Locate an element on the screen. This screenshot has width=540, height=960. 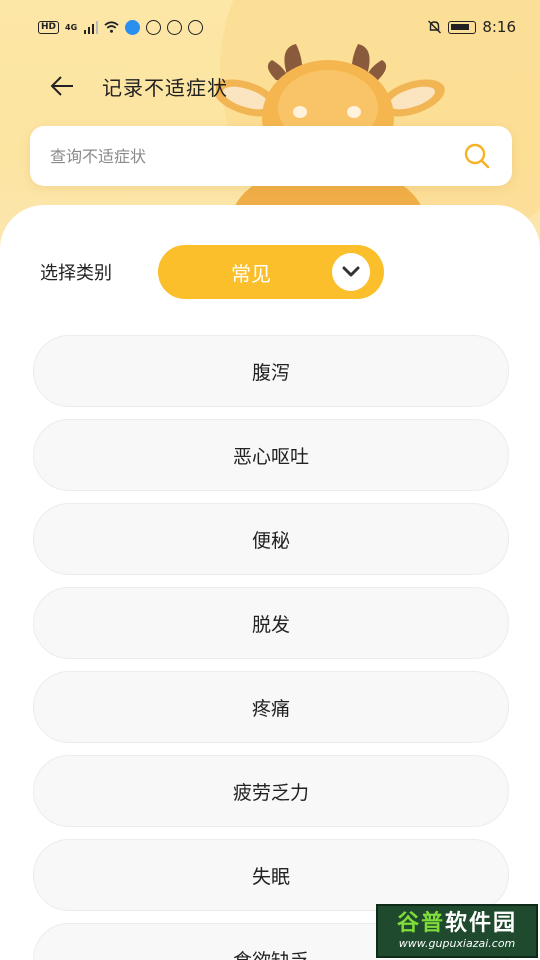
signal-icon is located at coordinates (91, 27).